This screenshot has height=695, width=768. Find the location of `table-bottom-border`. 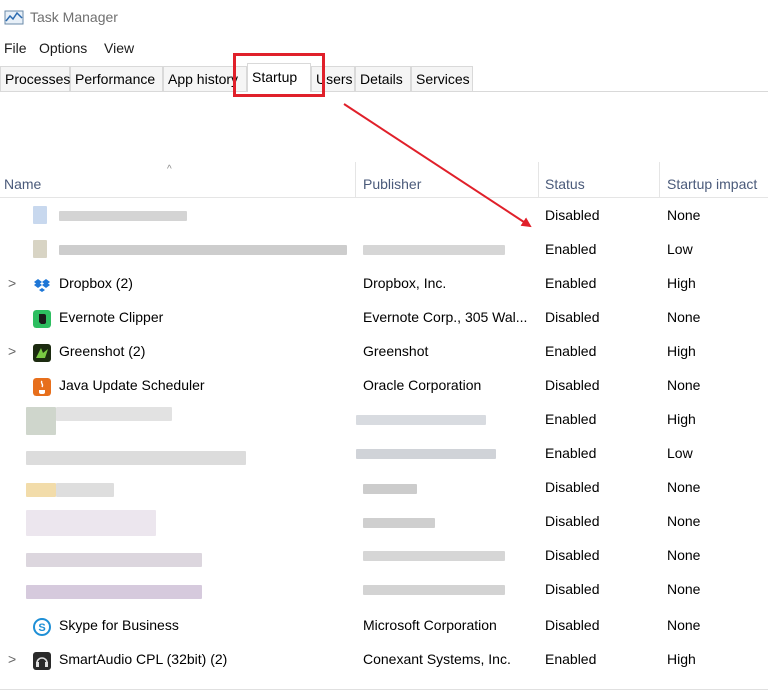

table-bottom-border is located at coordinates (384, 689).